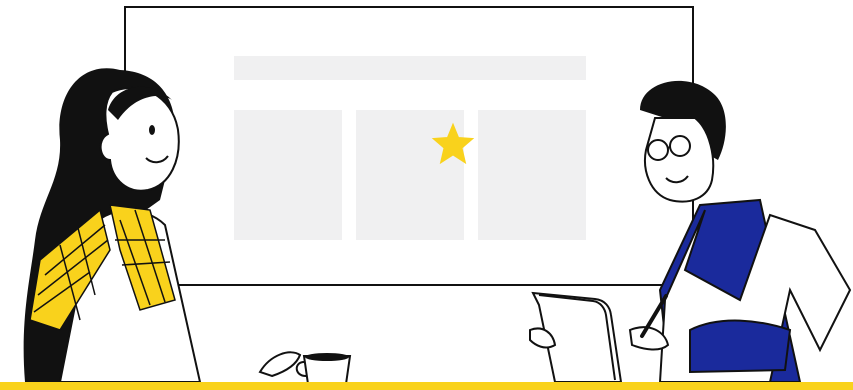  What do you see at coordinates (426, 386) in the screenshot?
I see `floor-accent-bar` at bounding box center [426, 386].